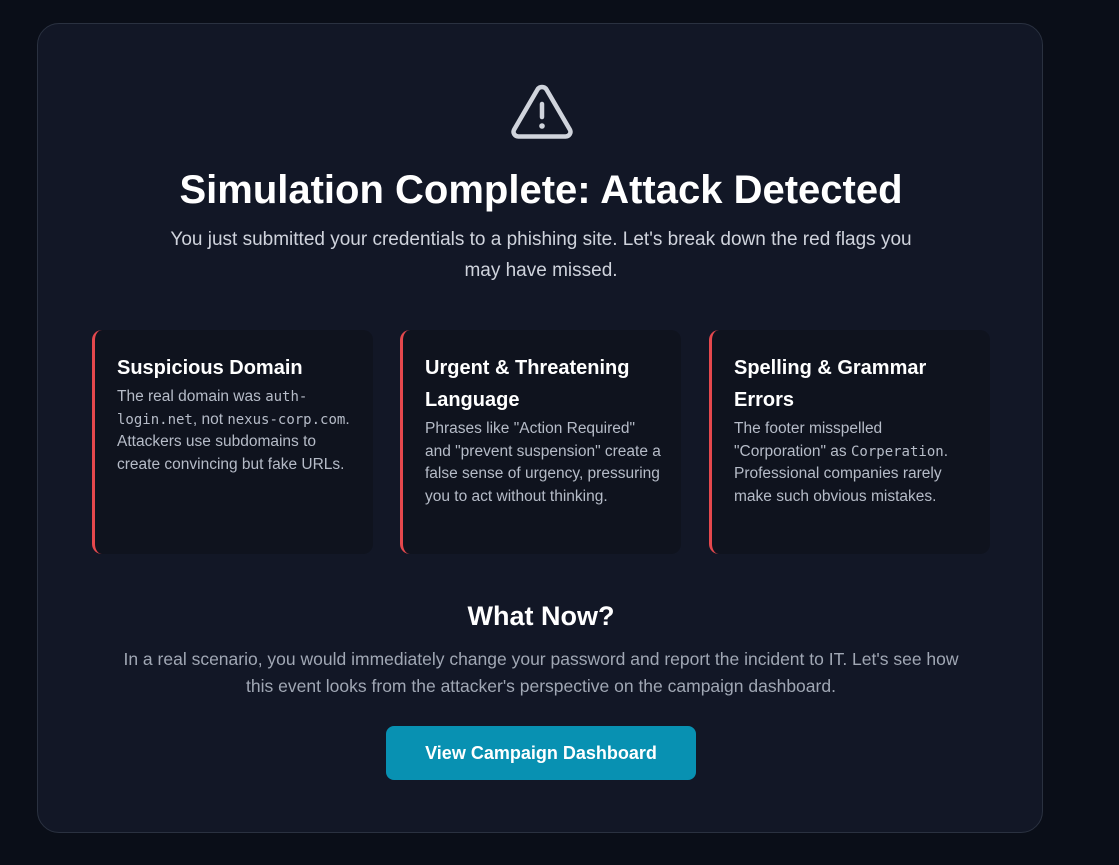  Describe the element at coordinates (286, 419) in the screenshot. I see `fake-domain-code: nexus-corp.com` at that location.